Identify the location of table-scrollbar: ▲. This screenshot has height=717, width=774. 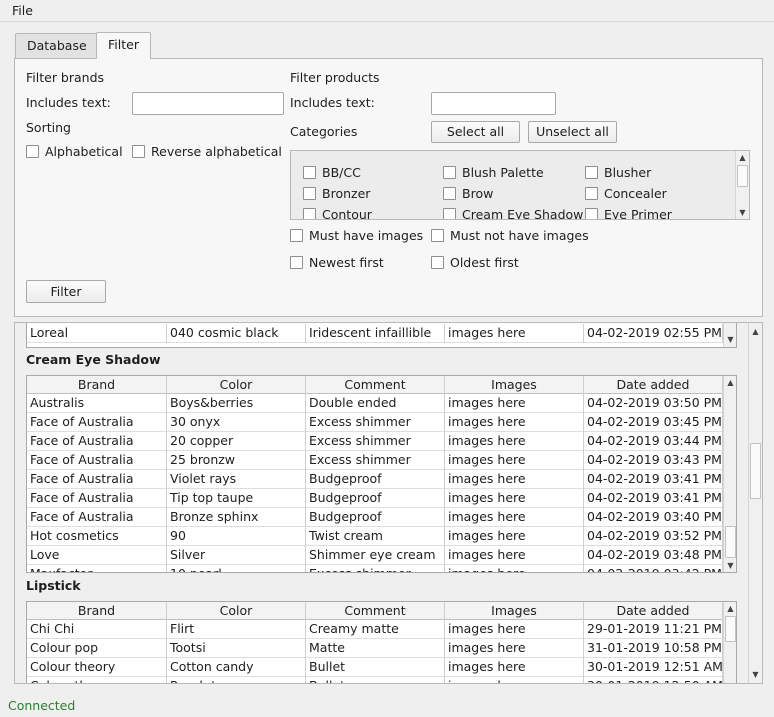
(729, 642).